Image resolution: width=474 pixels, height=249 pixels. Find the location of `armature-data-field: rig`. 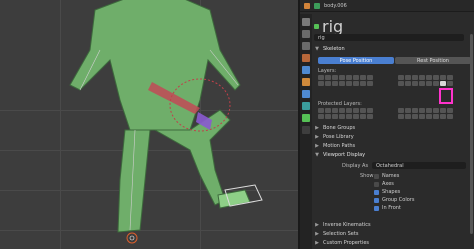

armature-data-field: rig is located at coordinates (389, 37).